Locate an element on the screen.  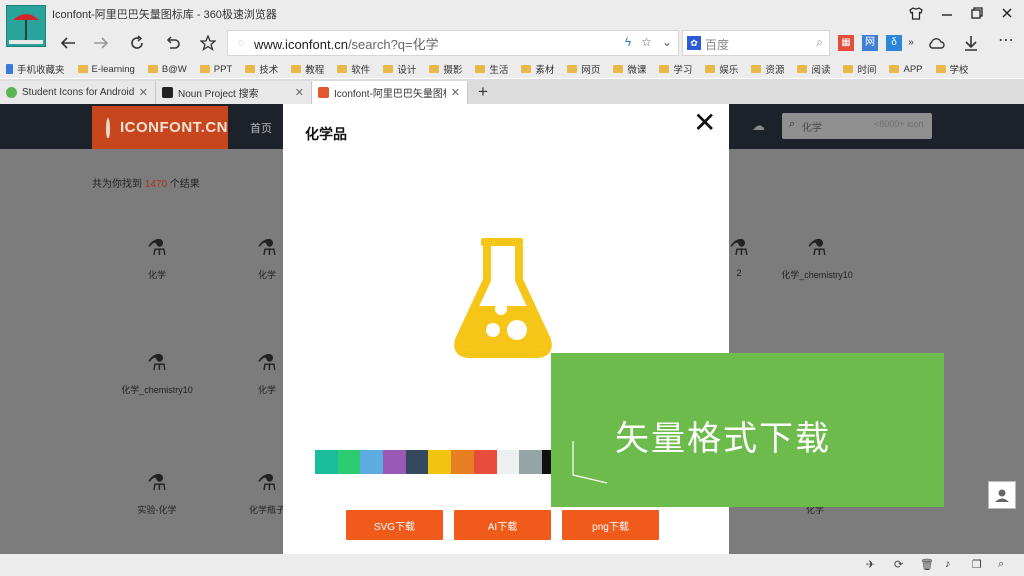
result-icon-label: 实验-化学 is located at coordinates (157, 510).